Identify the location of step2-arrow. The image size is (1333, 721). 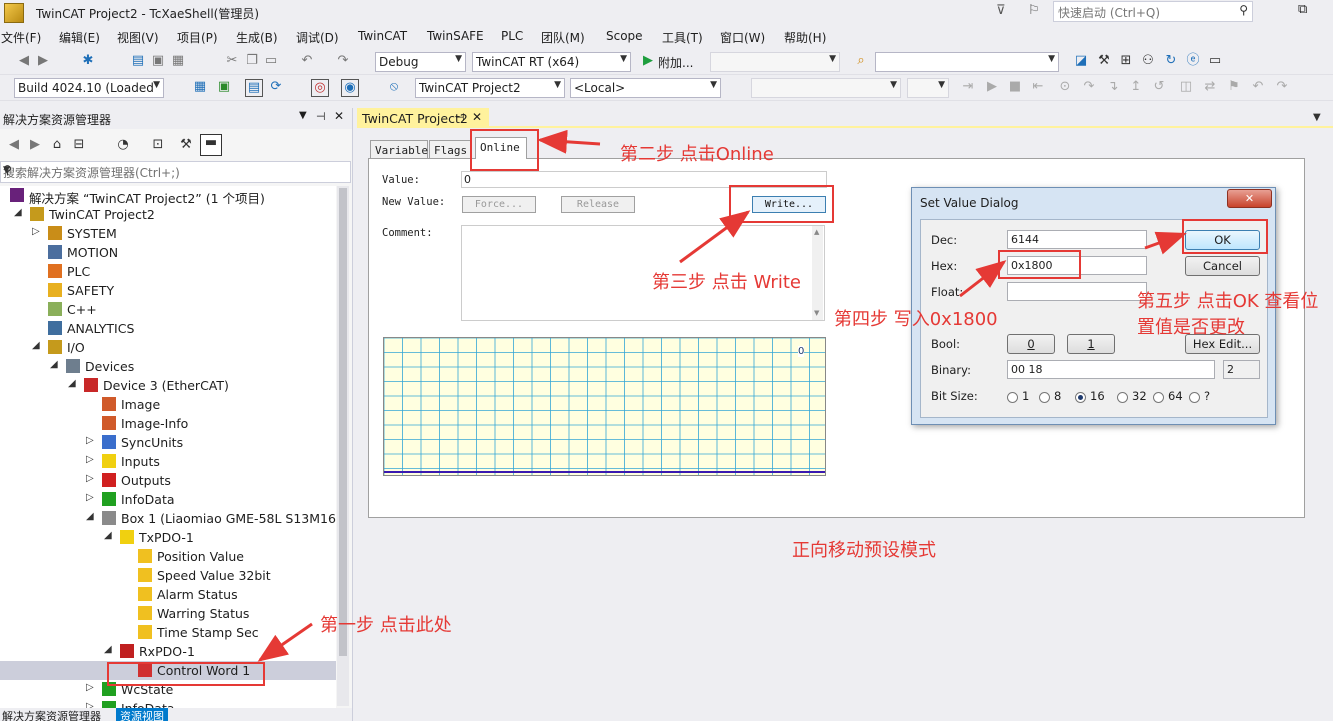
(569, 141).